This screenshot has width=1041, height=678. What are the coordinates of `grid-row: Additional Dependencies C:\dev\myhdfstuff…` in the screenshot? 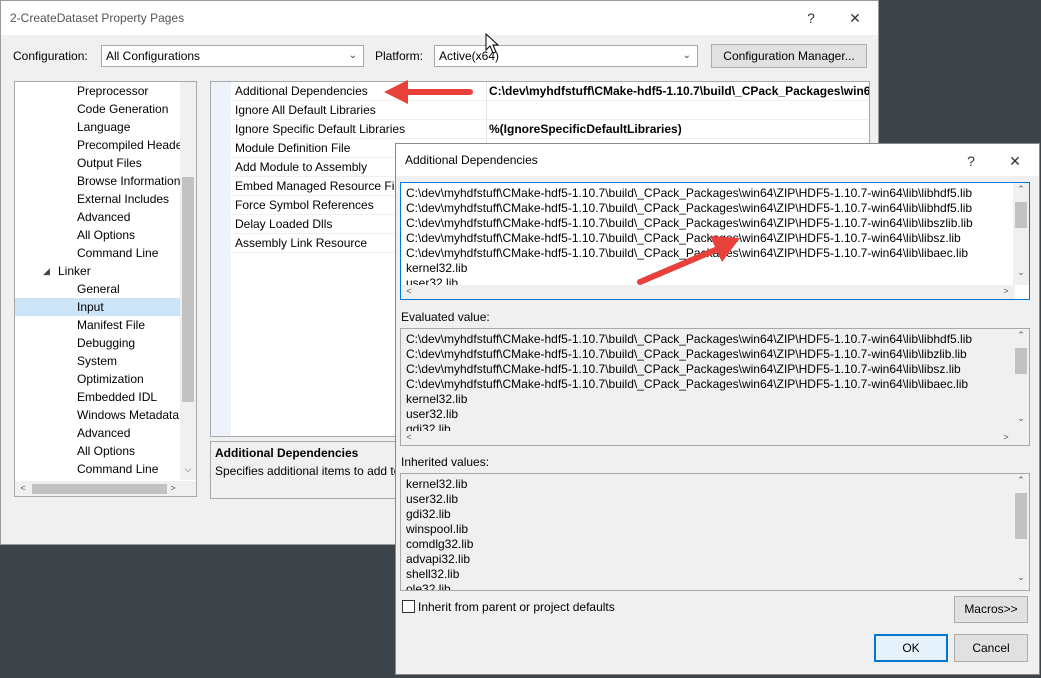 It's located at (550, 91).